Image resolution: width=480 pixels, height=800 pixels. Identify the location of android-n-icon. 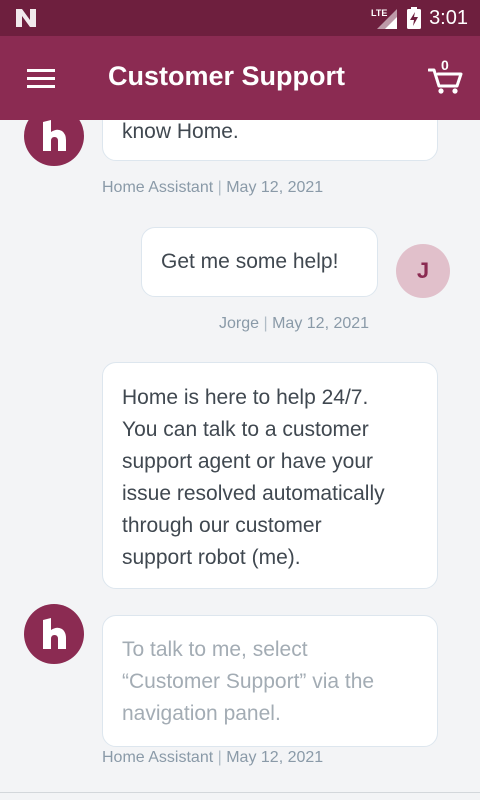
(26, 18).